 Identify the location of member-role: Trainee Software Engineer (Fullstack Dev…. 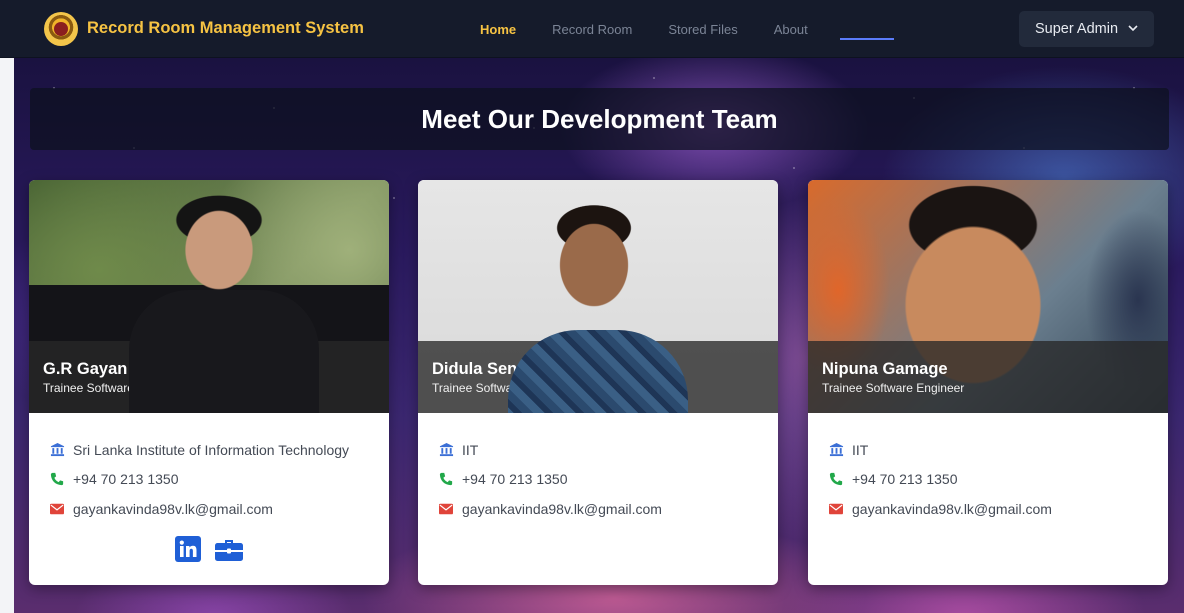
(156, 388).